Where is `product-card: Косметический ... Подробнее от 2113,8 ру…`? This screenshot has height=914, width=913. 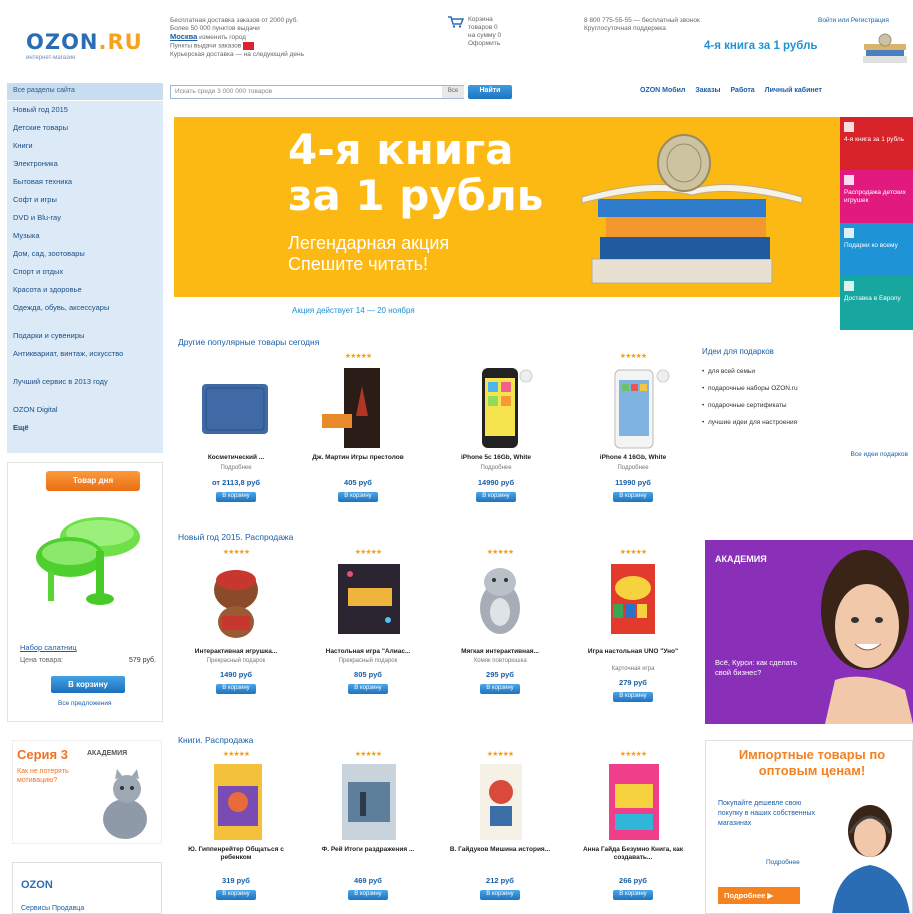
product-card: Косметический ... Подробнее от 2113,8 ру… is located at coordinates (236, 437).